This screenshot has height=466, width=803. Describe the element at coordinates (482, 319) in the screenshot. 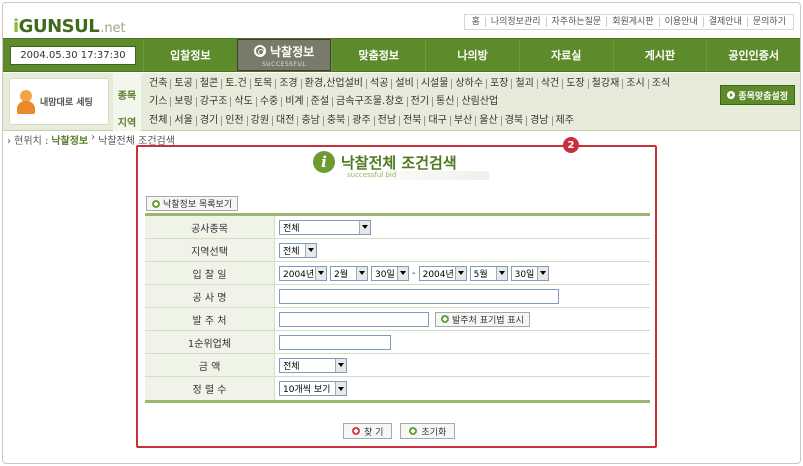

I see `client-notation-button: 발주처 표기법 표시` at that location.